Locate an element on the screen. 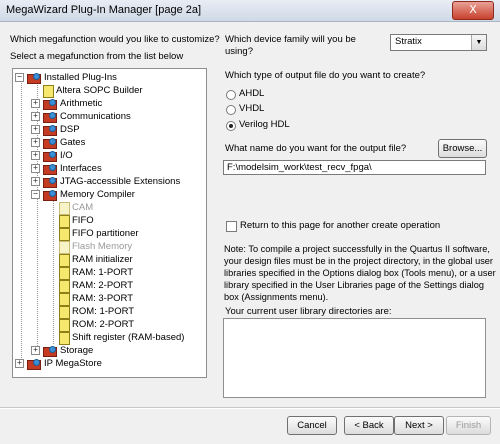 The image size is (500, 444). back-button: < Back is located at coordinates (369, 425).